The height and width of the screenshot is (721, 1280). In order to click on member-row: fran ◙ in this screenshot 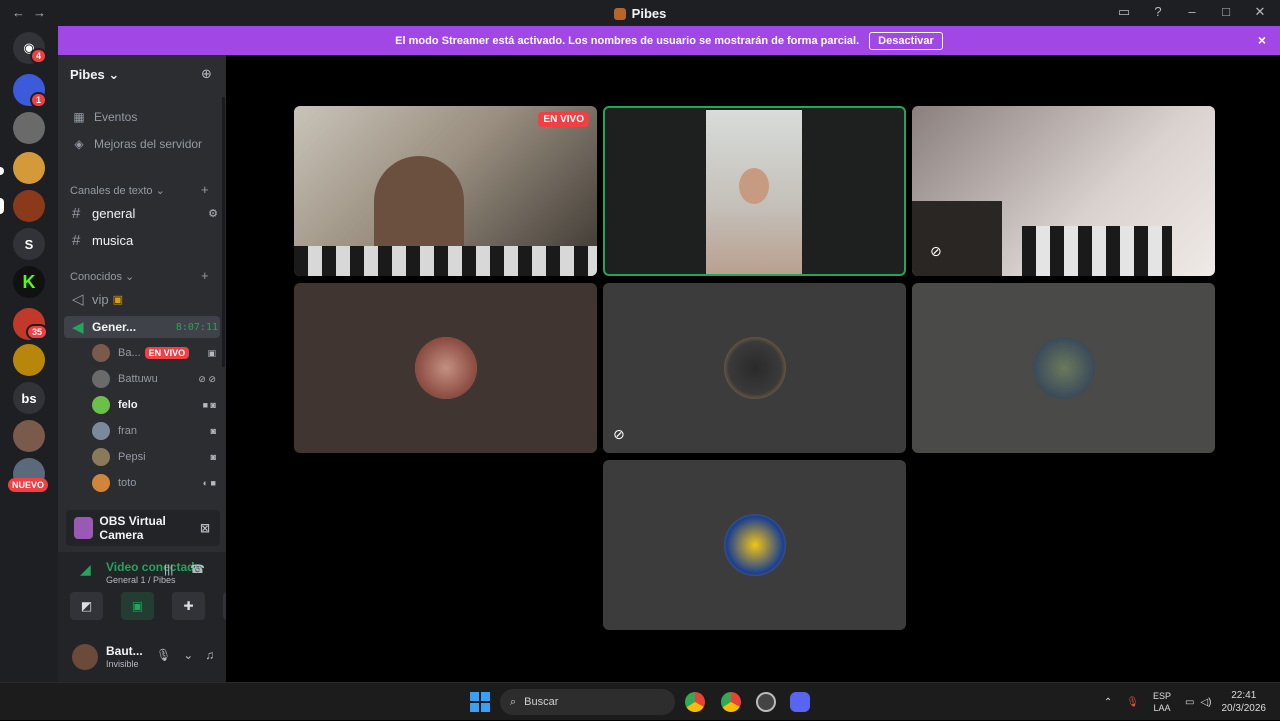, I will do `click(154, 431)`.